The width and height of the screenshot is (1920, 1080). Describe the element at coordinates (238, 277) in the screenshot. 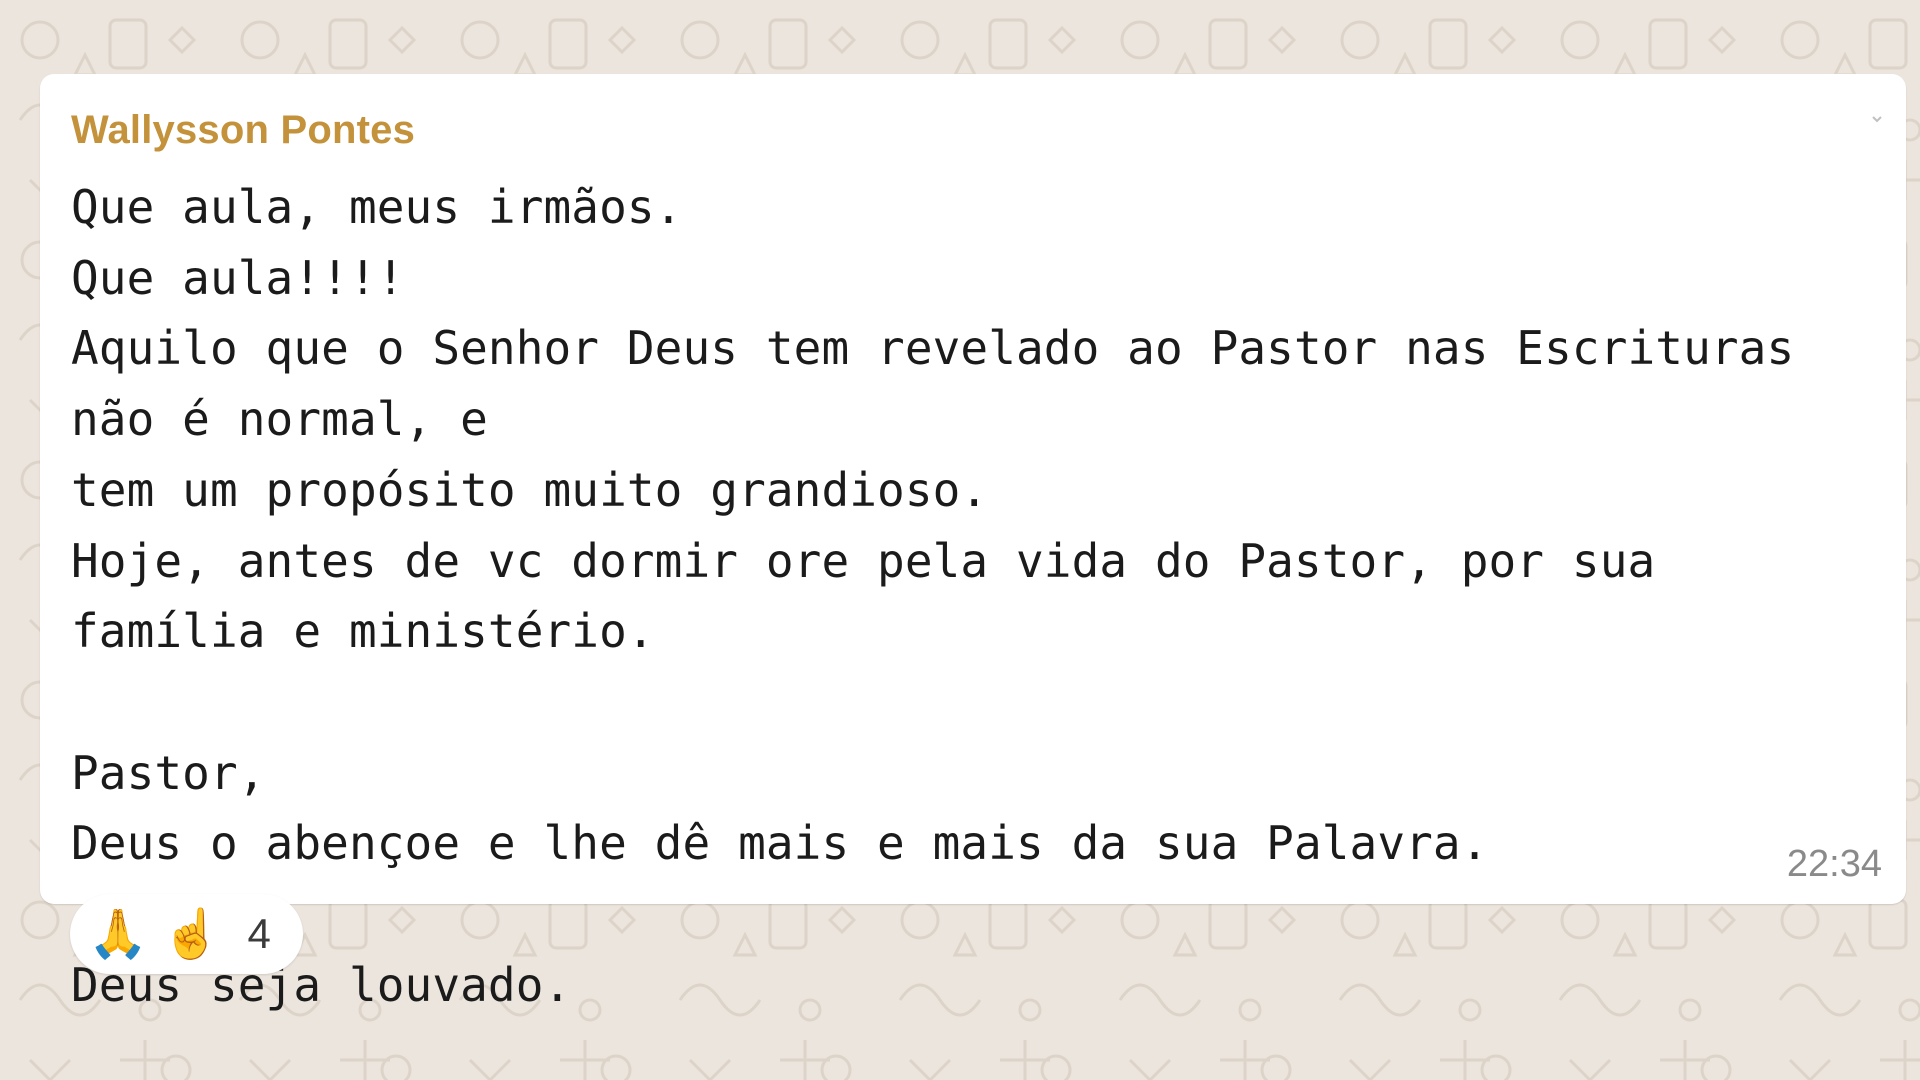

I see `message-line: Que aula!!!!` at that location.